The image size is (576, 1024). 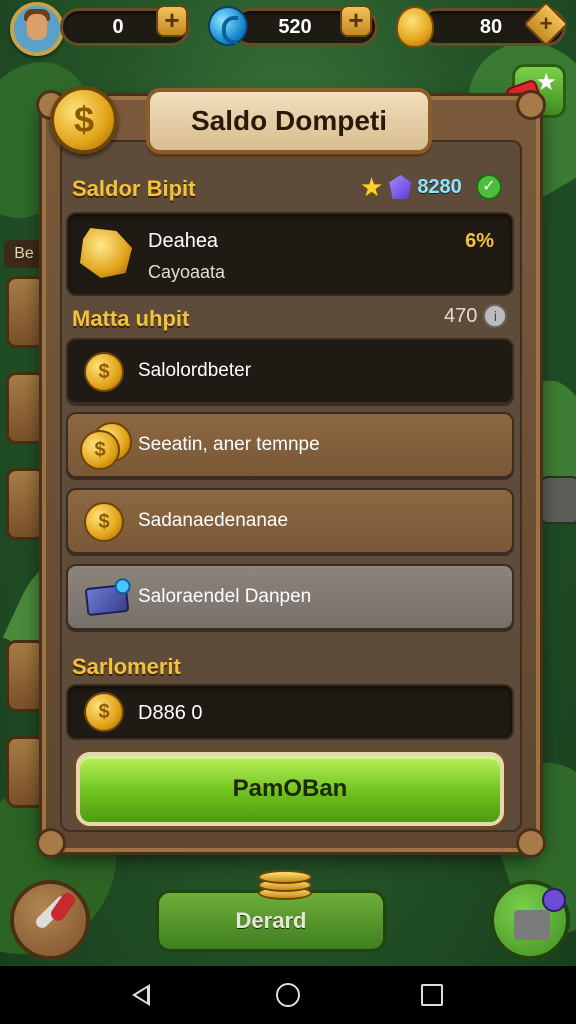 I want to click on add-resource-2-button: +, so click(x=356, y=21).